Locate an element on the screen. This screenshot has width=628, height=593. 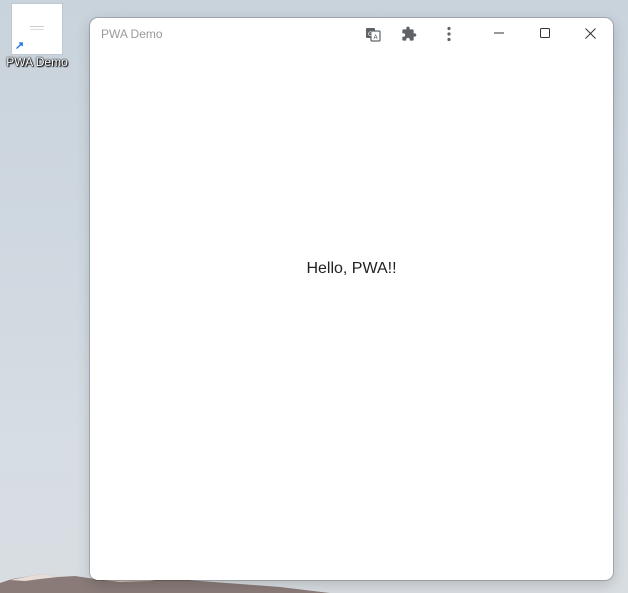
close-button is located at coordinates (590, 33).